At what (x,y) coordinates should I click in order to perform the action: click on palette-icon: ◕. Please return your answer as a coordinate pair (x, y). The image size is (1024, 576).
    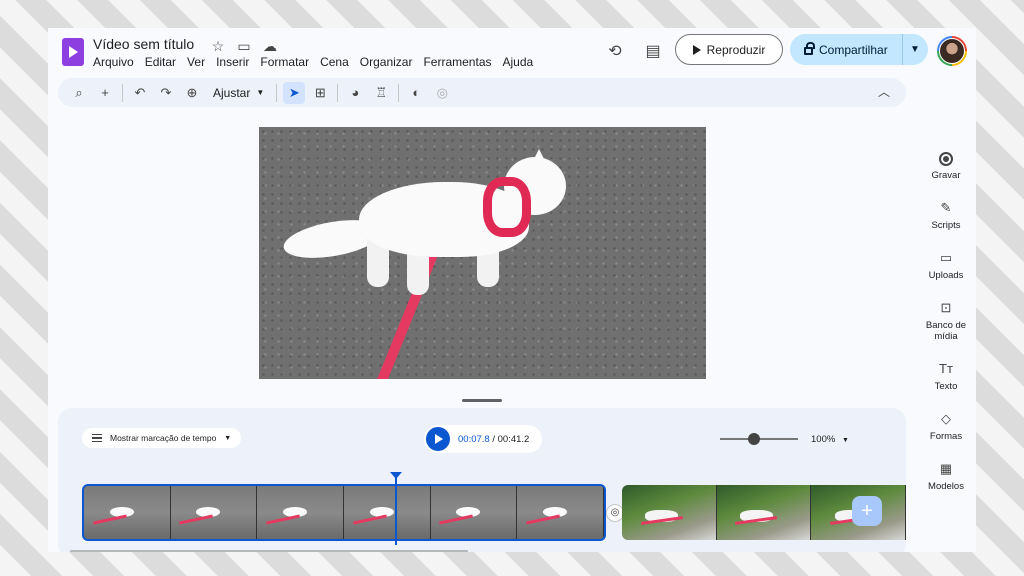
    Looking at the image, I should click on (355, 93).